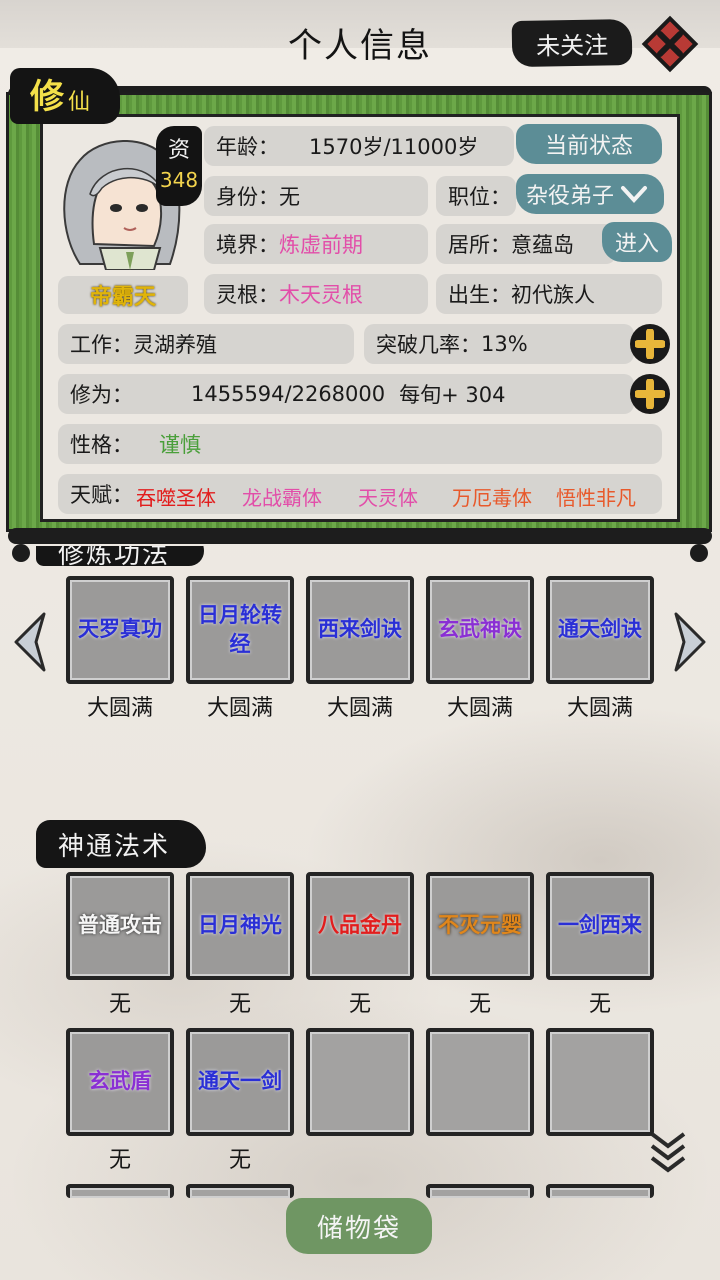 Image resolution: width=720 pixels, height=1280 pixels. Describe the element at coordinates (120, 1082) in the screenshot. I see `spell-slot: 玄武盾` at that location.